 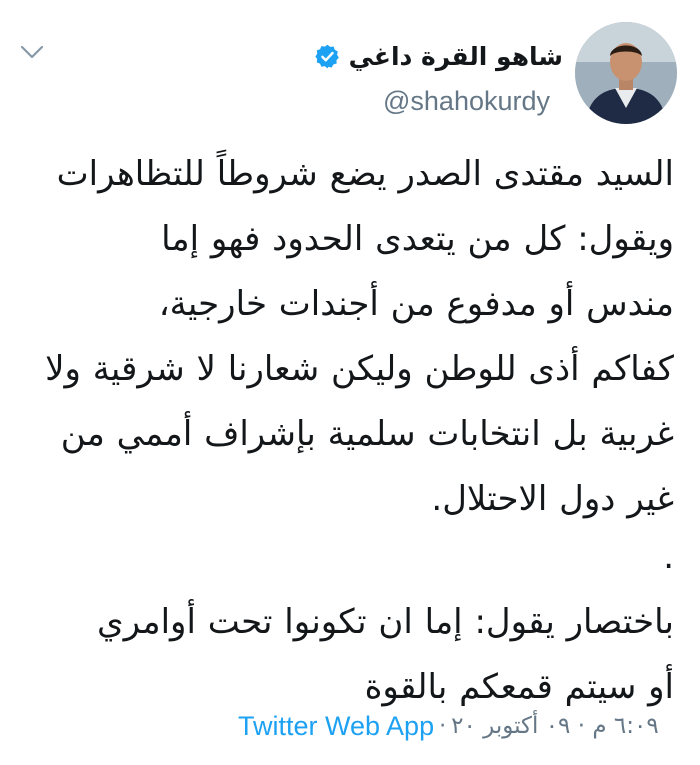 I want to click on source-link: Twitter Web App, so click(x=336, y=726).